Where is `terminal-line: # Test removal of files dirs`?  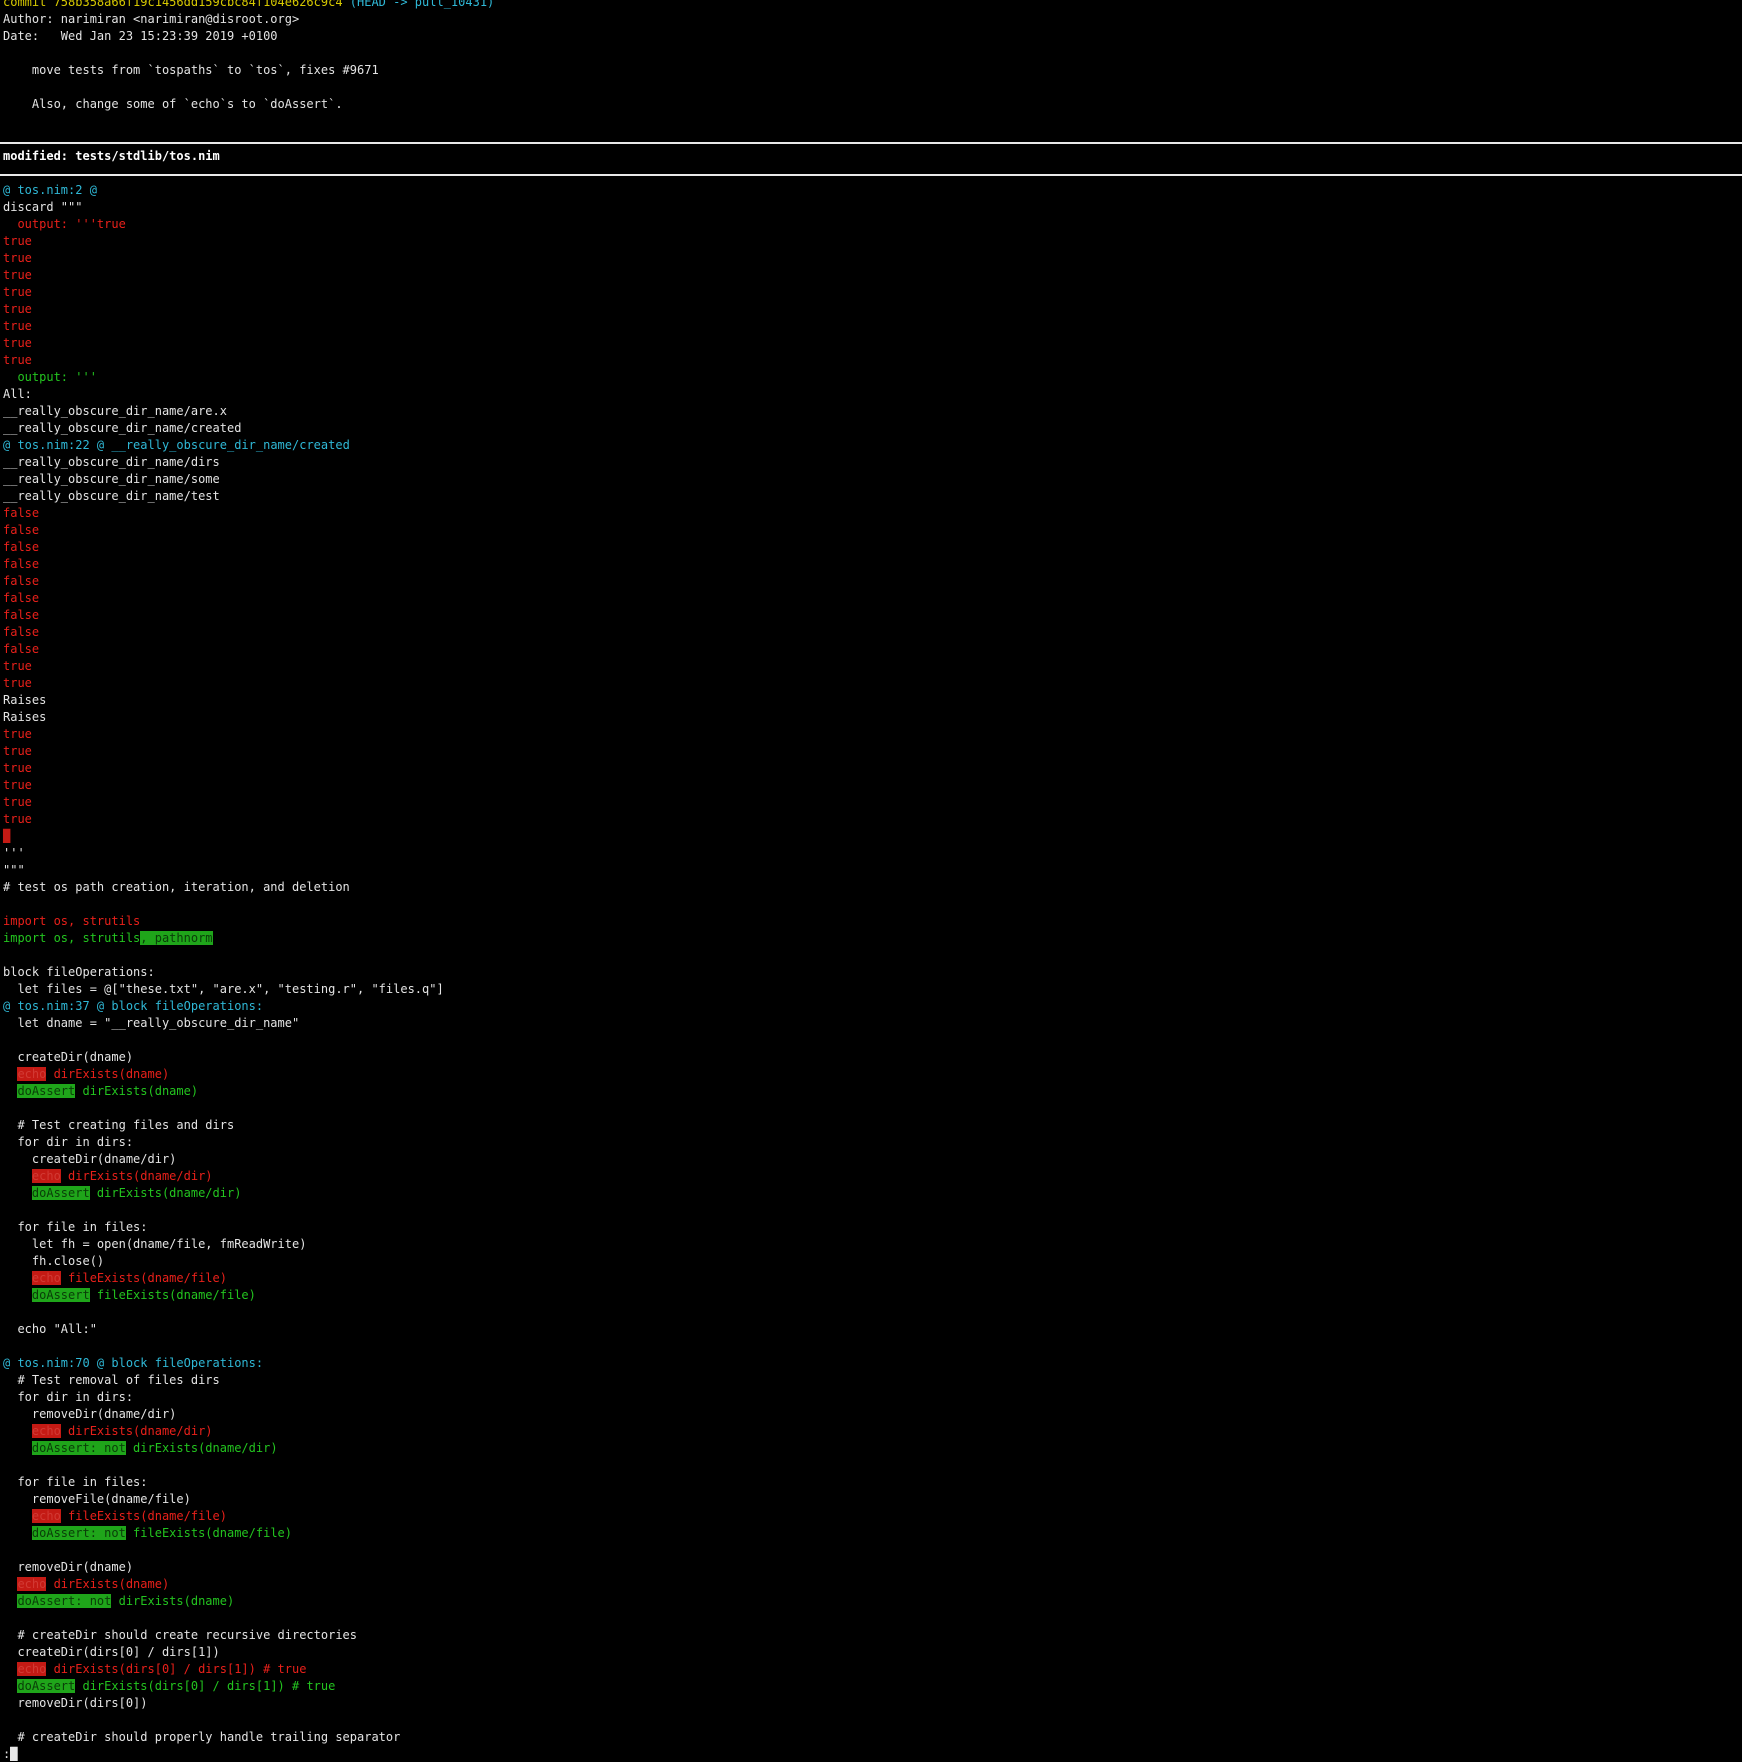 terminal-line: # Test removal of files dirs is located at coordinates (111, 1380).